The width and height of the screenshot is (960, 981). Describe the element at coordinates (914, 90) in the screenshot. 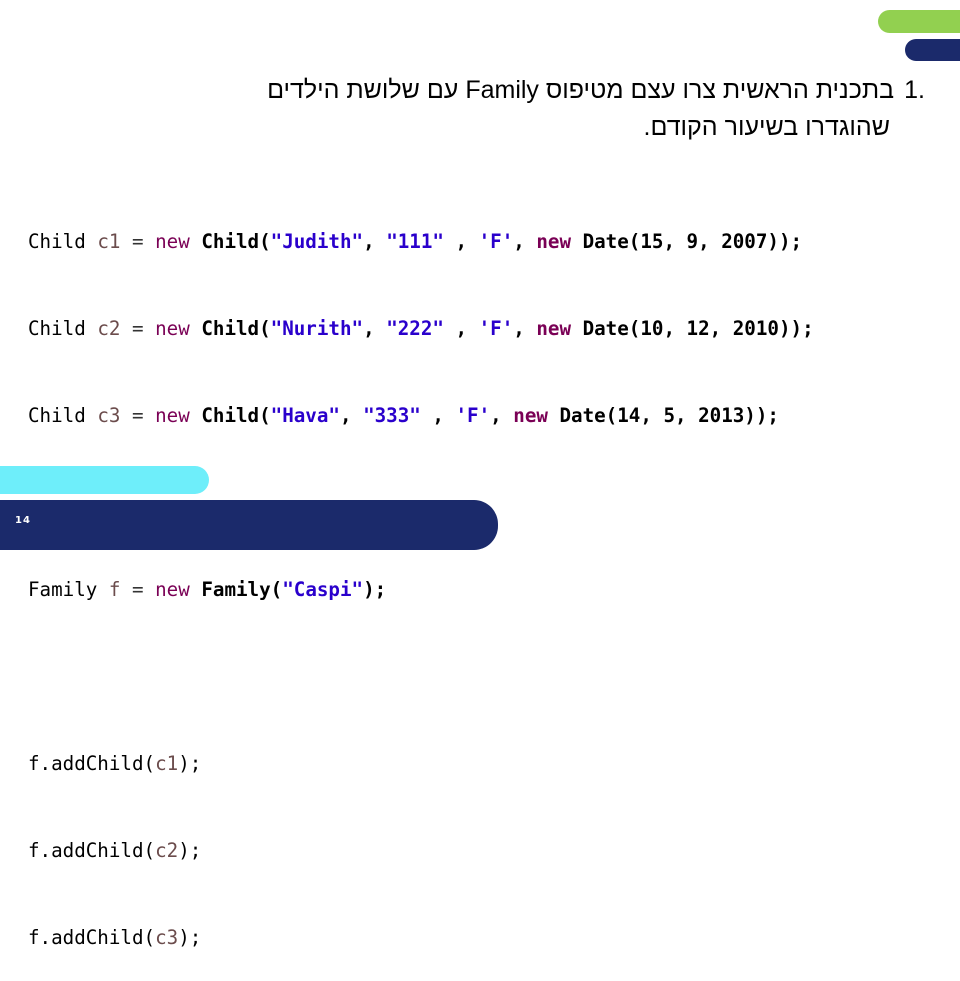

I see `list-number: .1` at that location.